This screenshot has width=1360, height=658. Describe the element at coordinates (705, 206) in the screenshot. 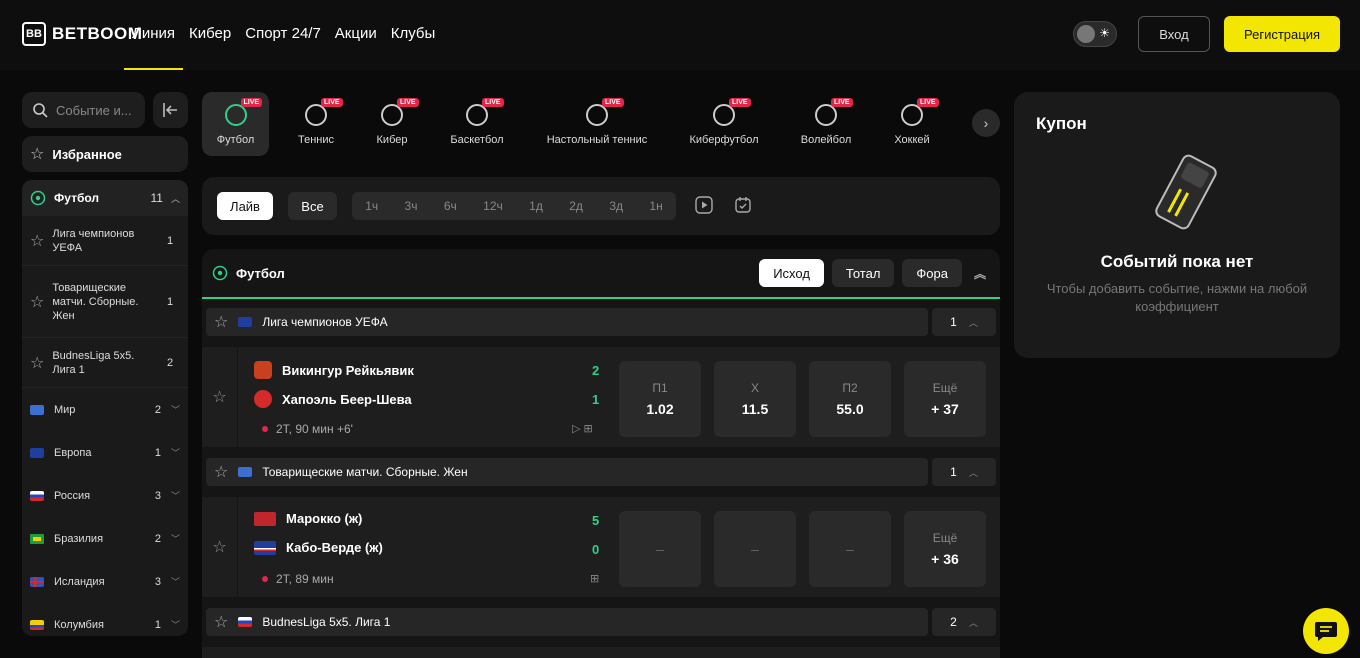

I see `video-filter-button` at that location.